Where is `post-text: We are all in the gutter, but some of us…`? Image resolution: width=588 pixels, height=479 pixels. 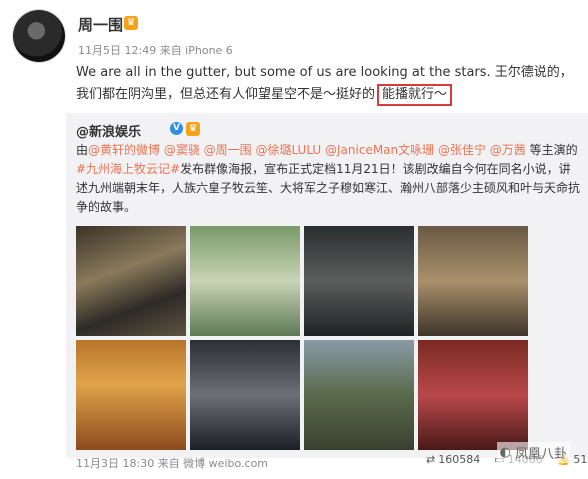 post-text: We are all in the gutter, but some of us… is located at coordinates (326, 84).